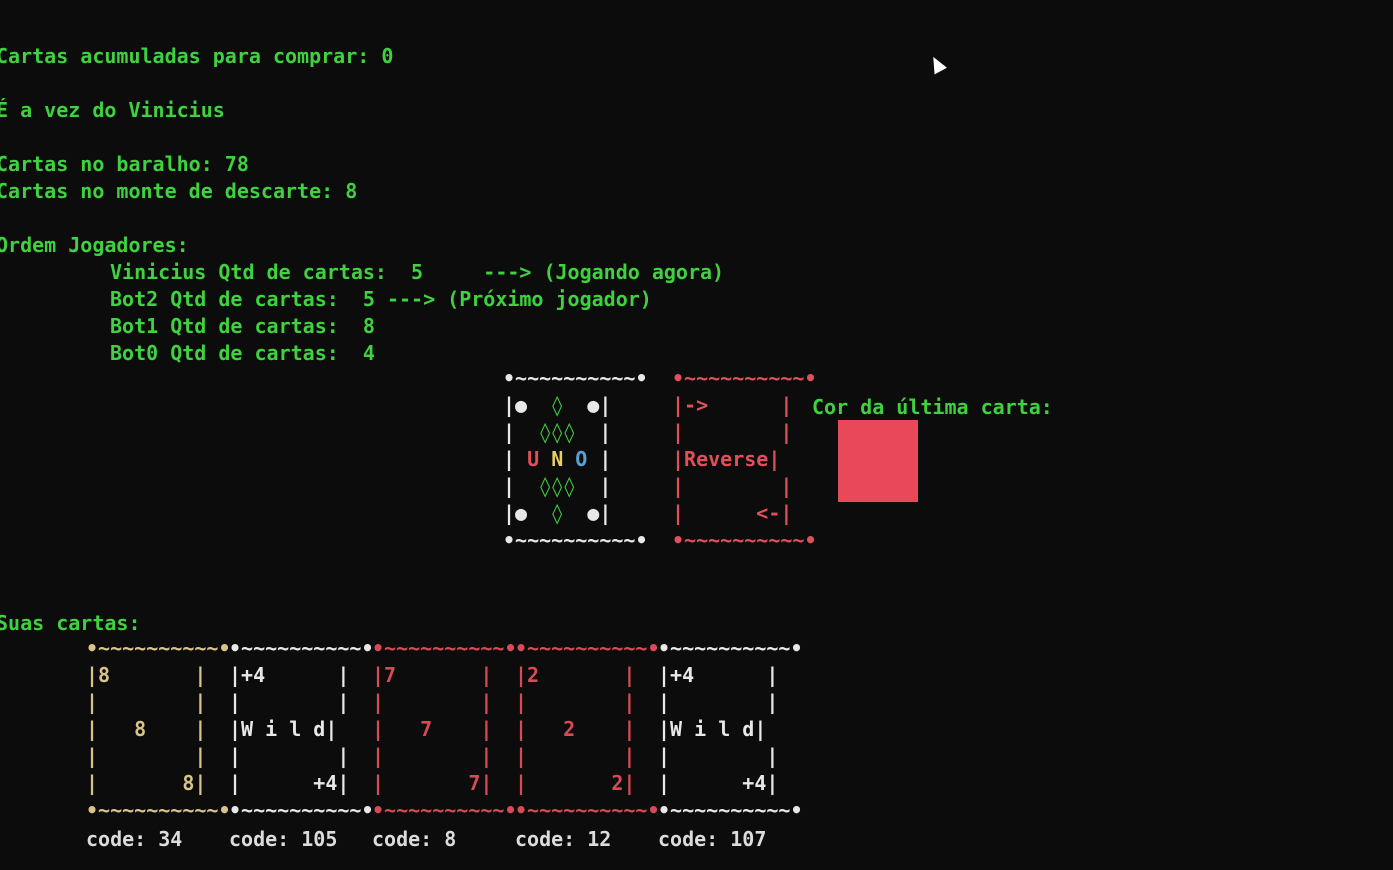 The height and width of the screenshot is (870, 1393). What do you see at coordinates (557, 459) in the screenshot?
I see `card-row-uno: | U N O |` at bounding box center [557, 459].